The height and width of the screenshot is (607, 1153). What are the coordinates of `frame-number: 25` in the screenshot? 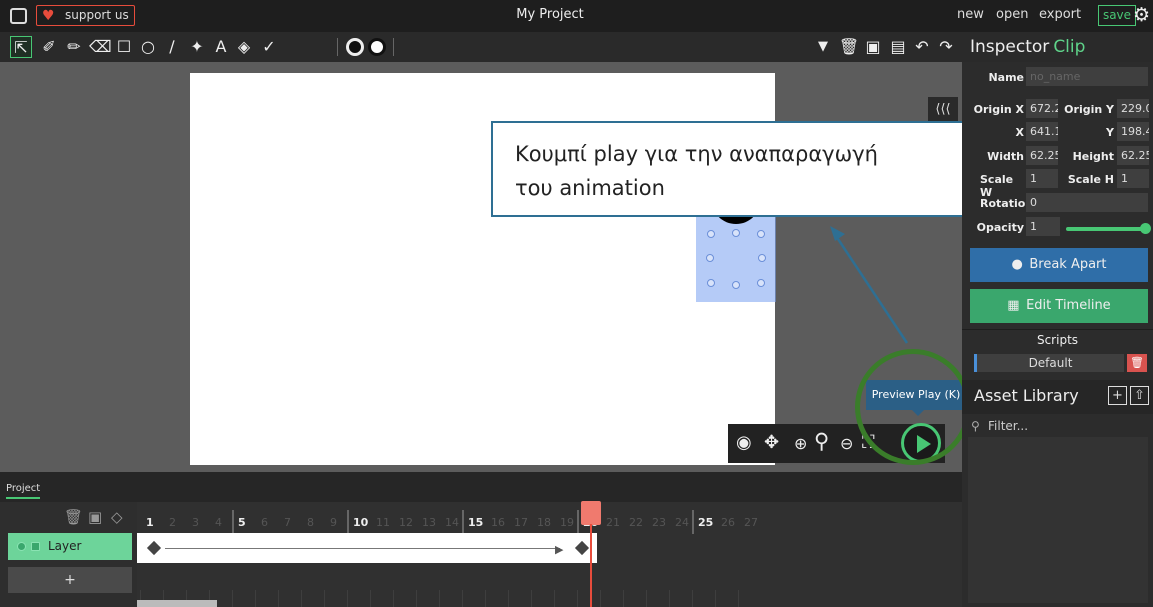 It's located at (706, 522).